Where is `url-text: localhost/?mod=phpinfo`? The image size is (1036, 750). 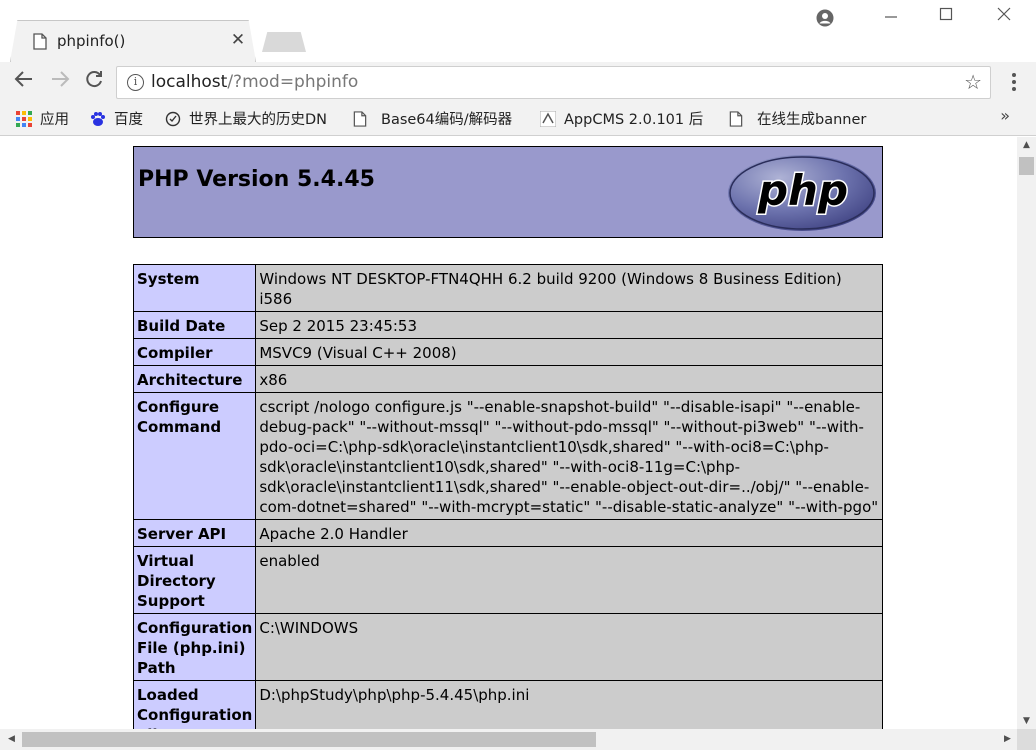 url-text: localhost/?mod=phpinfo is located at coordinates (254, 82).